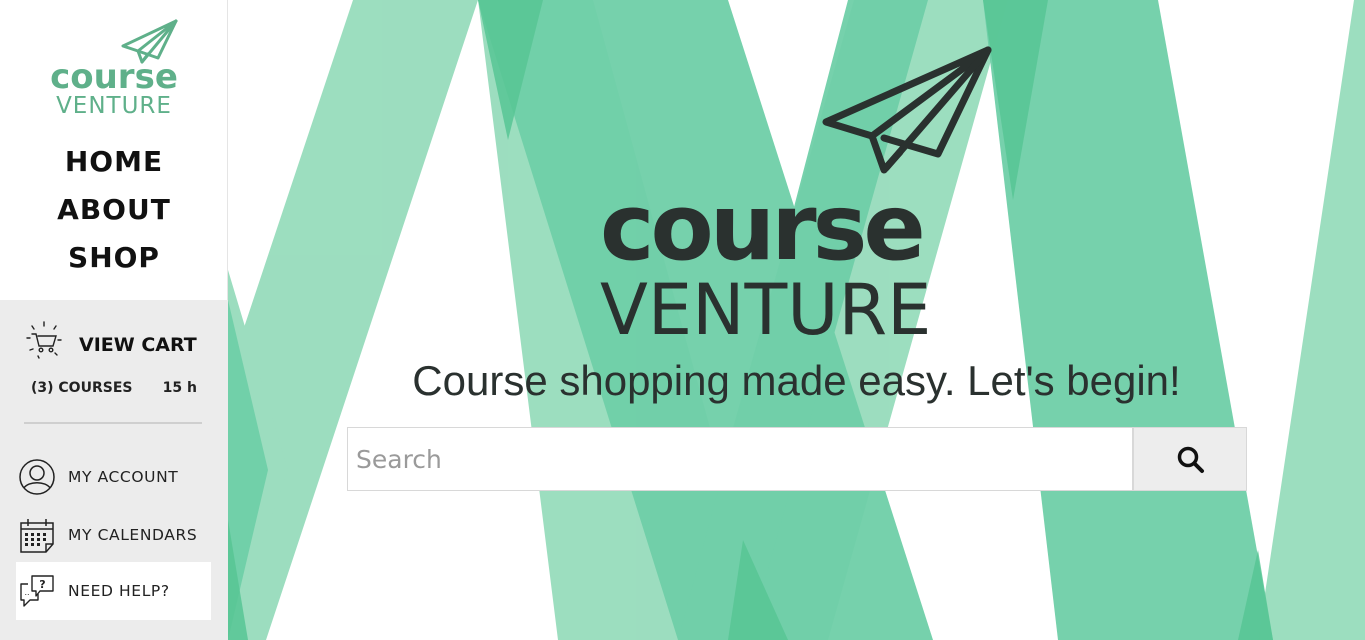  What do you see at coordinates (114, 106) in the screenshot?
I see `sidebar-logo-word-venture: VENTURE` at bounding box center [114, 106].